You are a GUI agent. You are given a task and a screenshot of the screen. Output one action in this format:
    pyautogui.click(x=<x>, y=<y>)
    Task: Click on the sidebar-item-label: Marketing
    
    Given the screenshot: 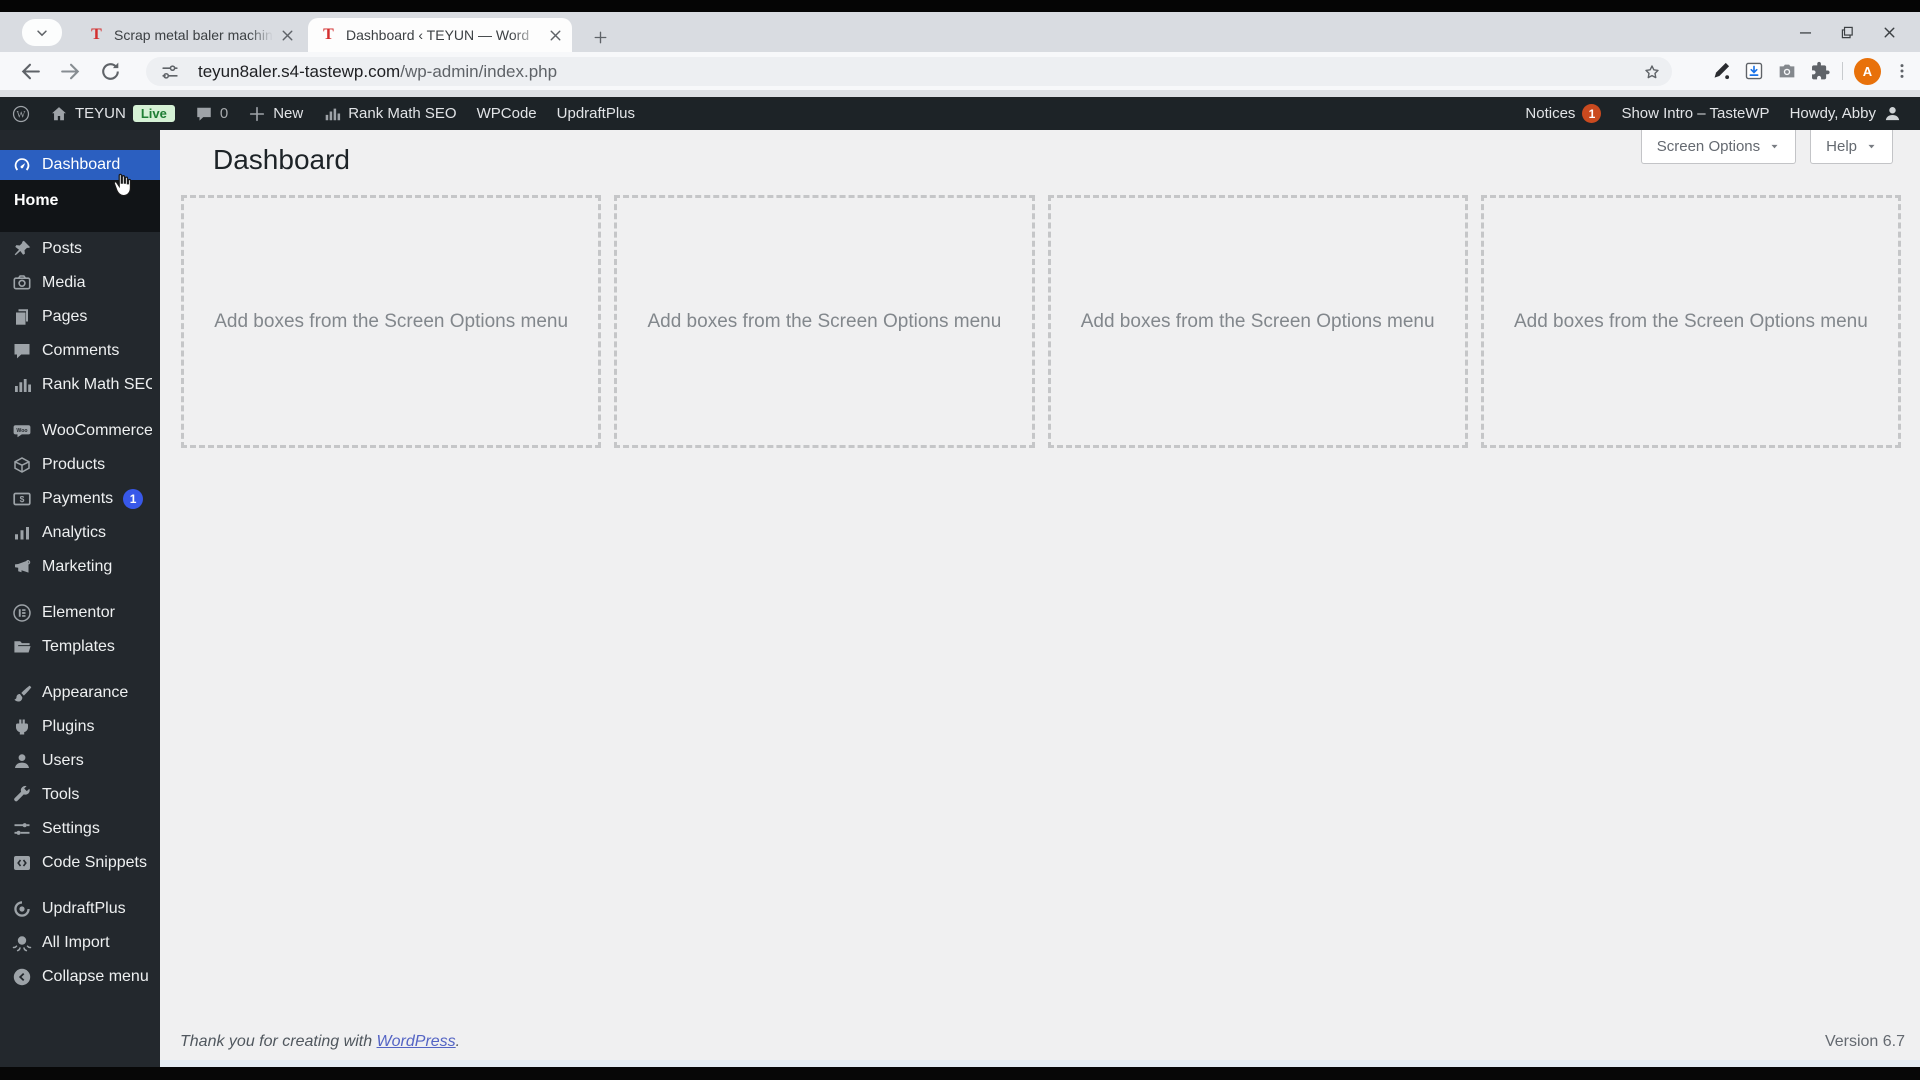 What is the action you would take?
    pyautogui.click(x=77, y=566)
    